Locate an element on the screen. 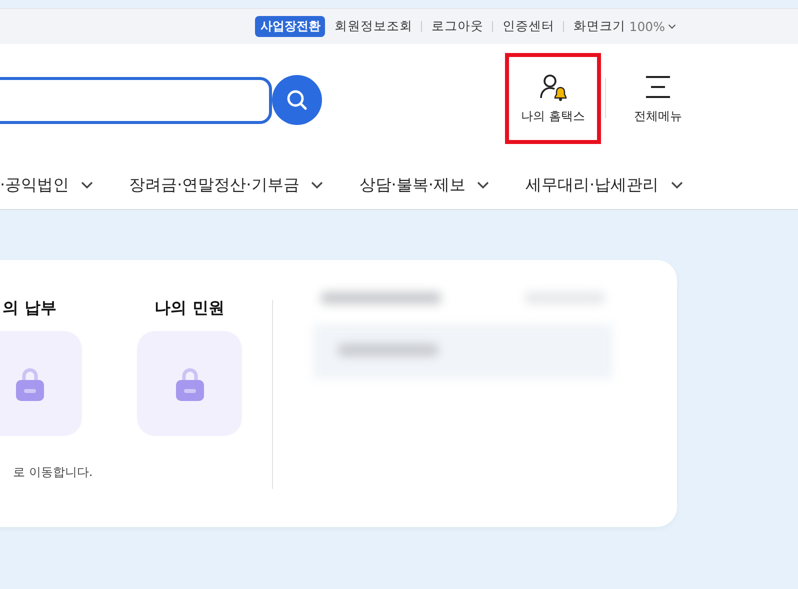  info-text: 로 이동합니다. is located at coordinates (53, 472).